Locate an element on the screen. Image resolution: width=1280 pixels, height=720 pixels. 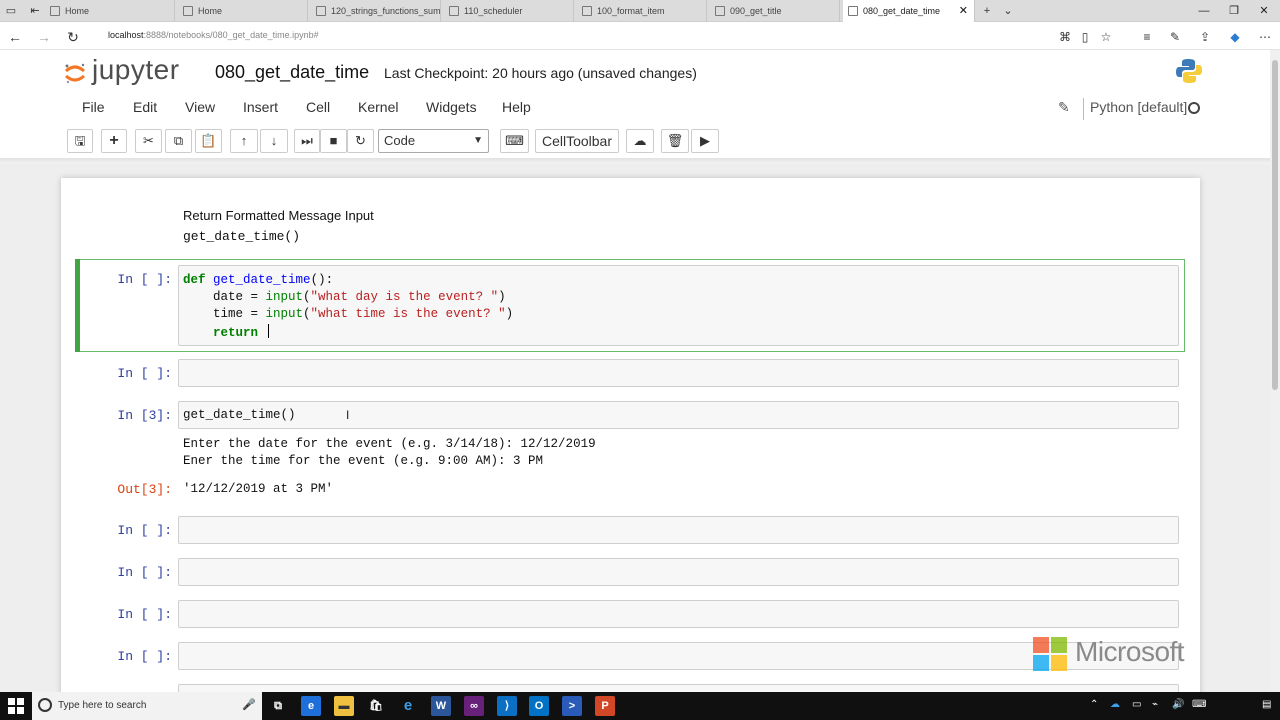
menu-widgets: Widgets is located at coordinates (451, 107).